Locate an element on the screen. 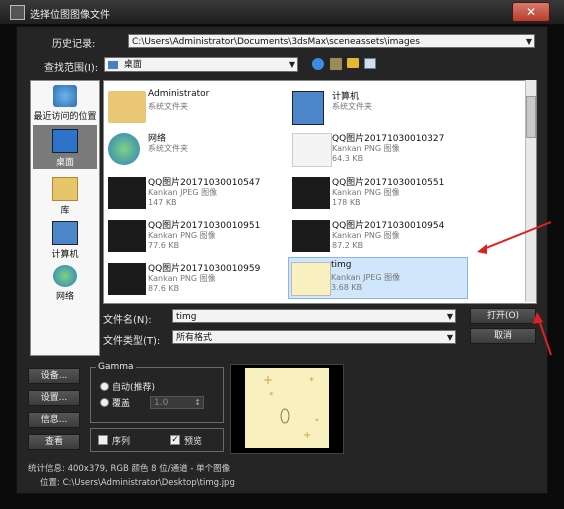  file-size: 147 KB is located at coordinates (162, 202).